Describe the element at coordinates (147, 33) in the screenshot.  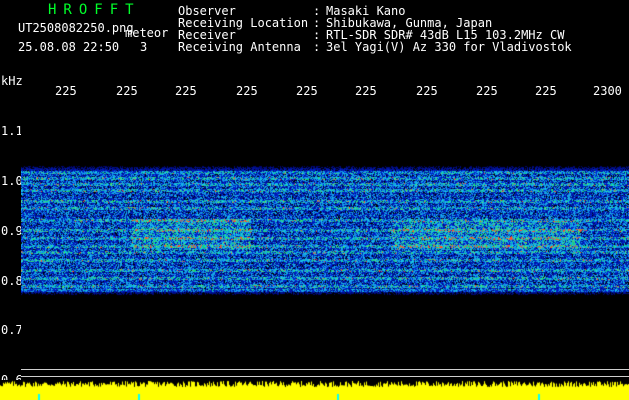
I see `meteor-label: meteor` at that location.